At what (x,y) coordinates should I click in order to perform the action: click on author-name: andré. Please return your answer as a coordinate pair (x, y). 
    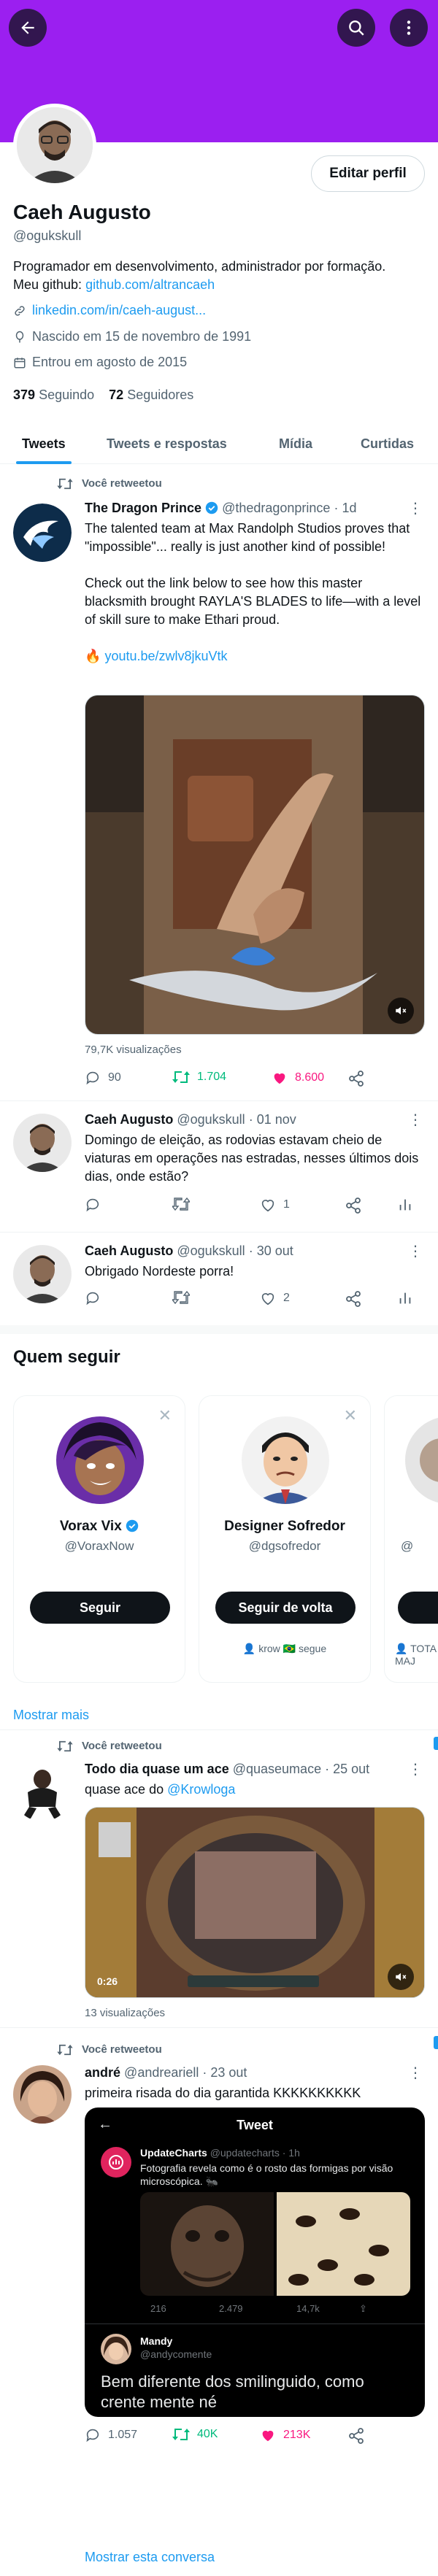
    Looking at the image, I should click on (102, 2072).